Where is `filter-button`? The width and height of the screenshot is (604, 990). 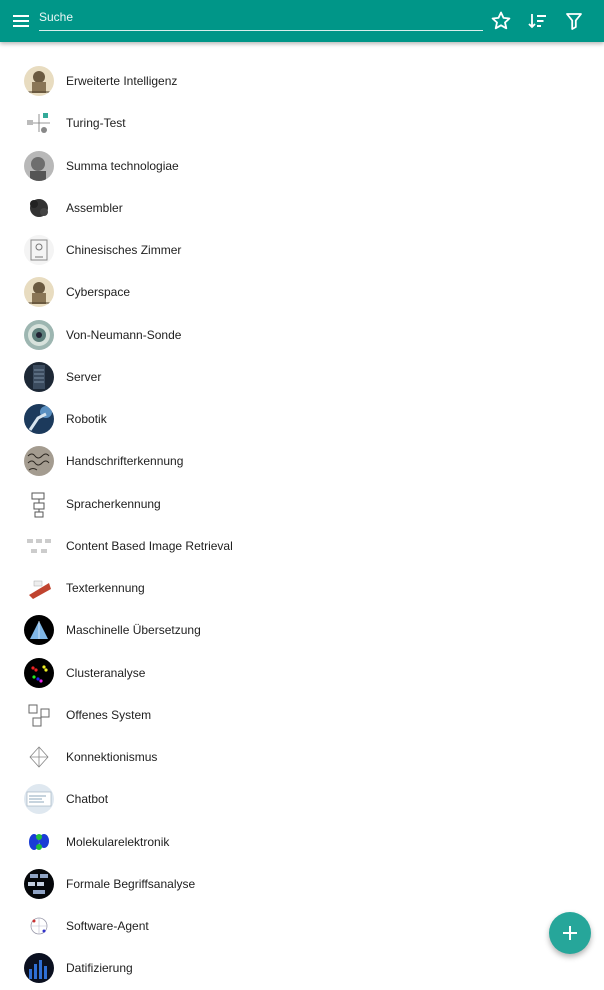
filter-button is located at coordinates (574, 21).